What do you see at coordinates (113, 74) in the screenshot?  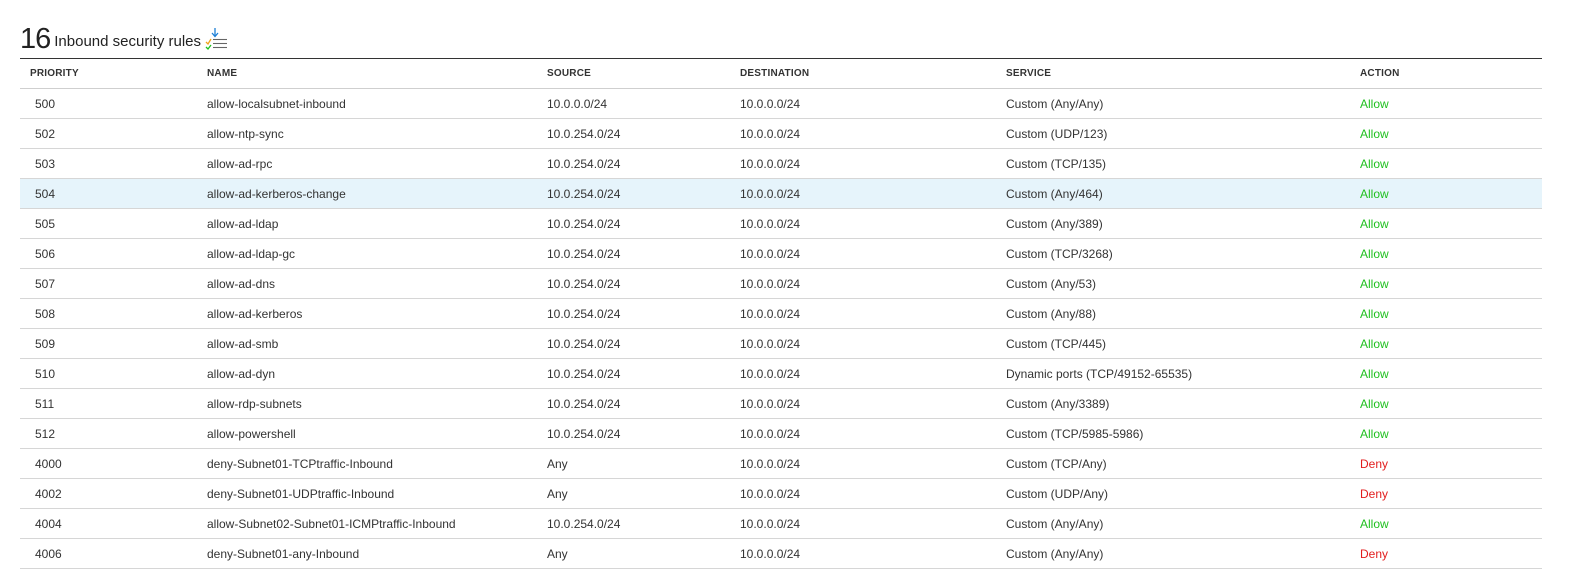 I see `column-header-priority: PRIORITY` at bounding box center [113, 74].